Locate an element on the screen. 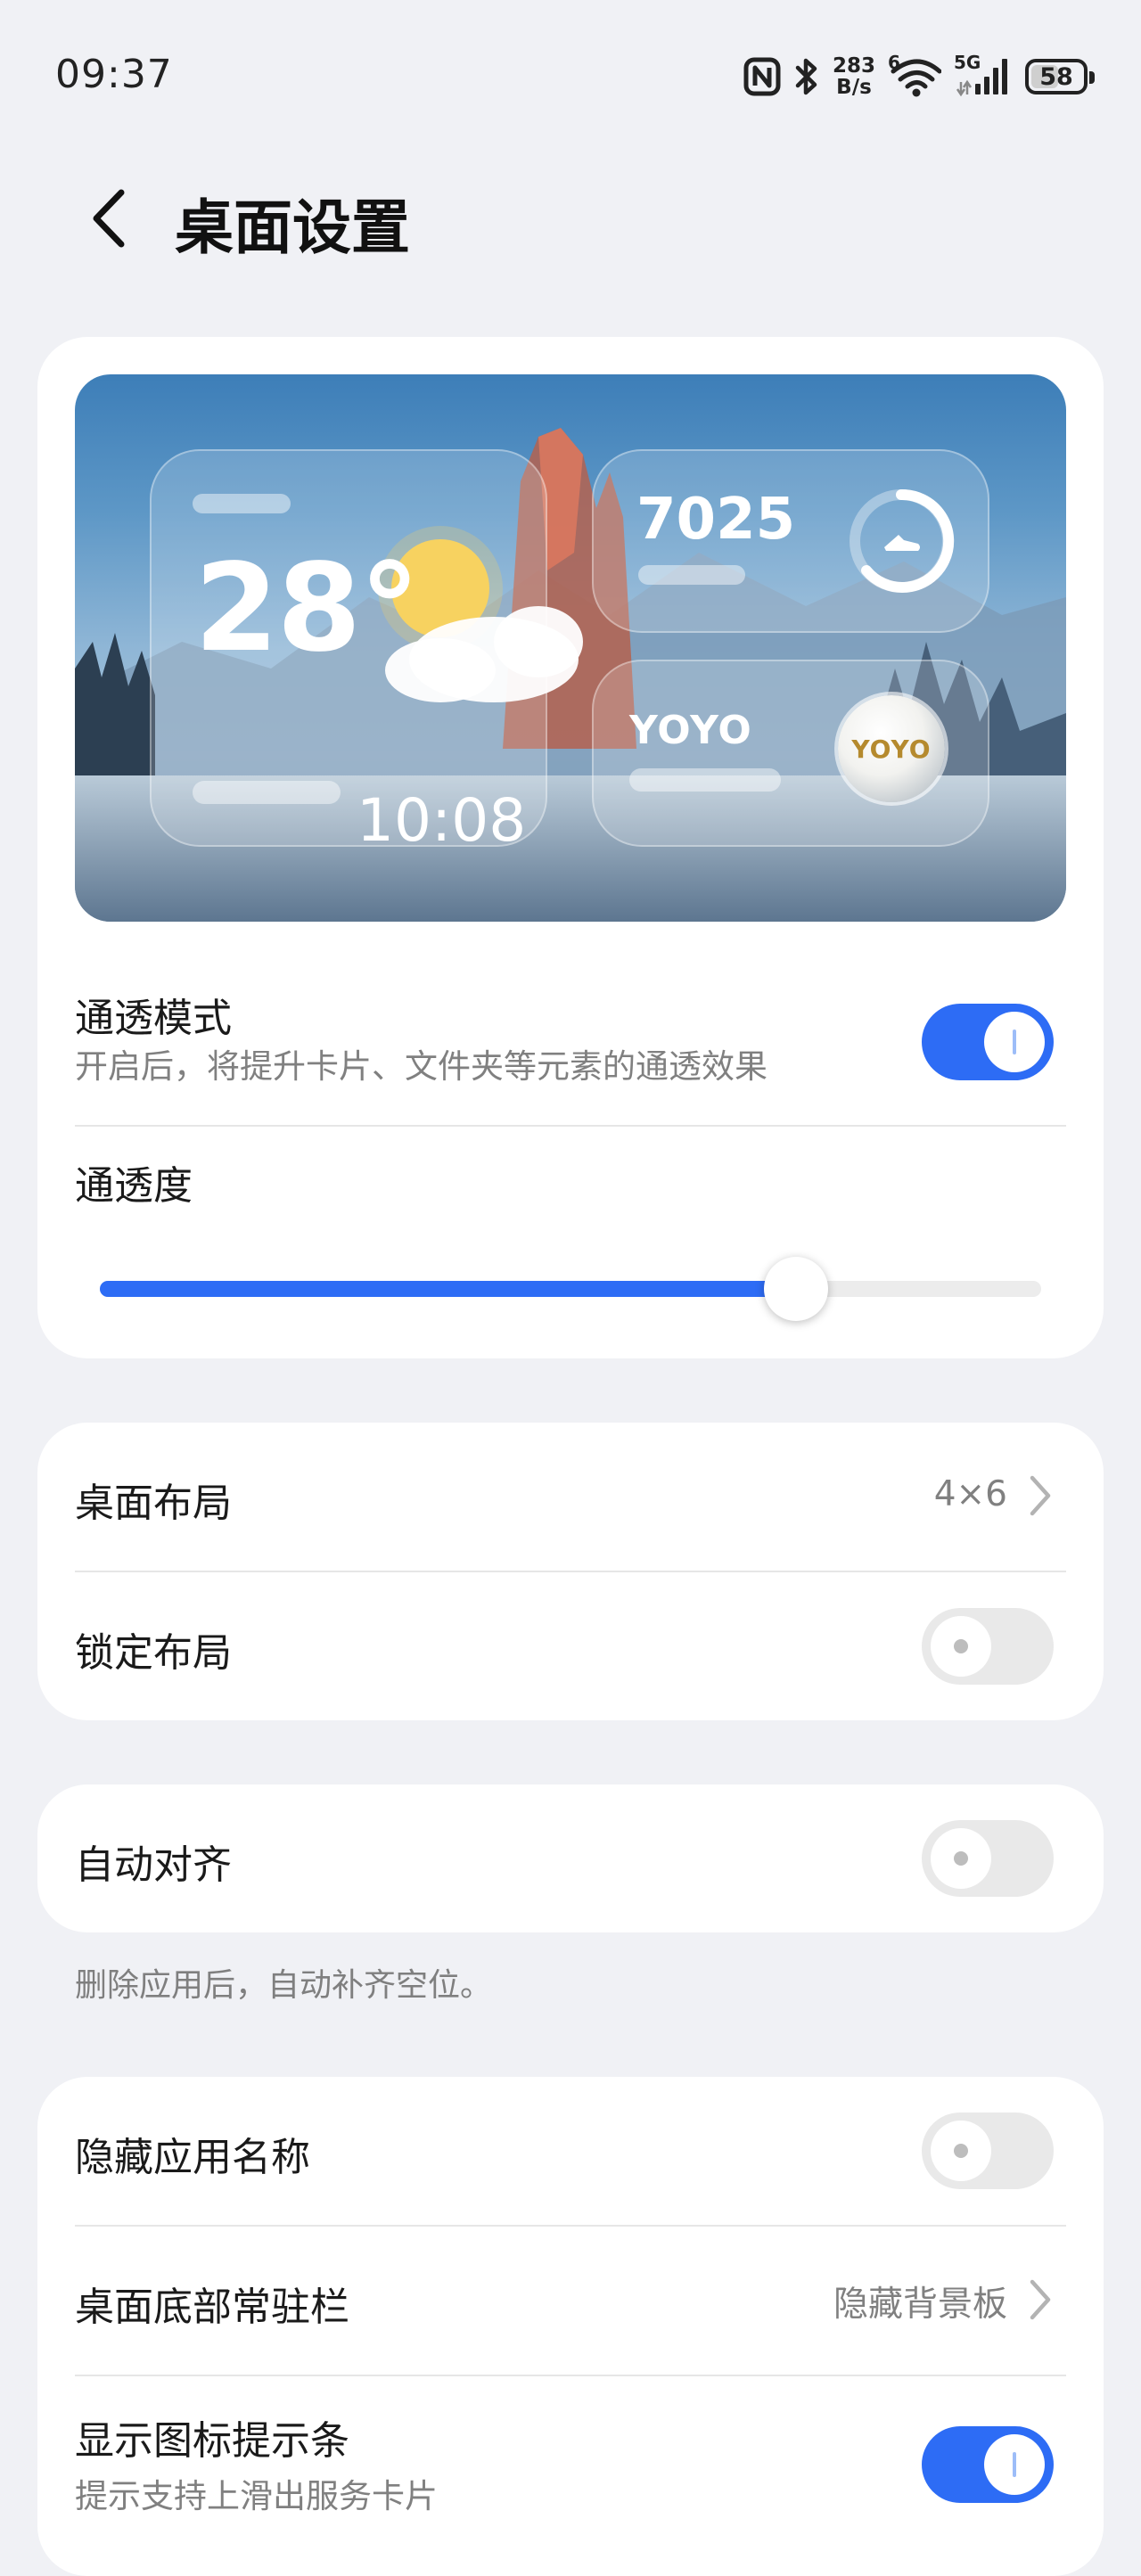 This screenshot has height=2576, width=1141. auto-align-label: 自动对齐 is located at coordinates (153, 1865).